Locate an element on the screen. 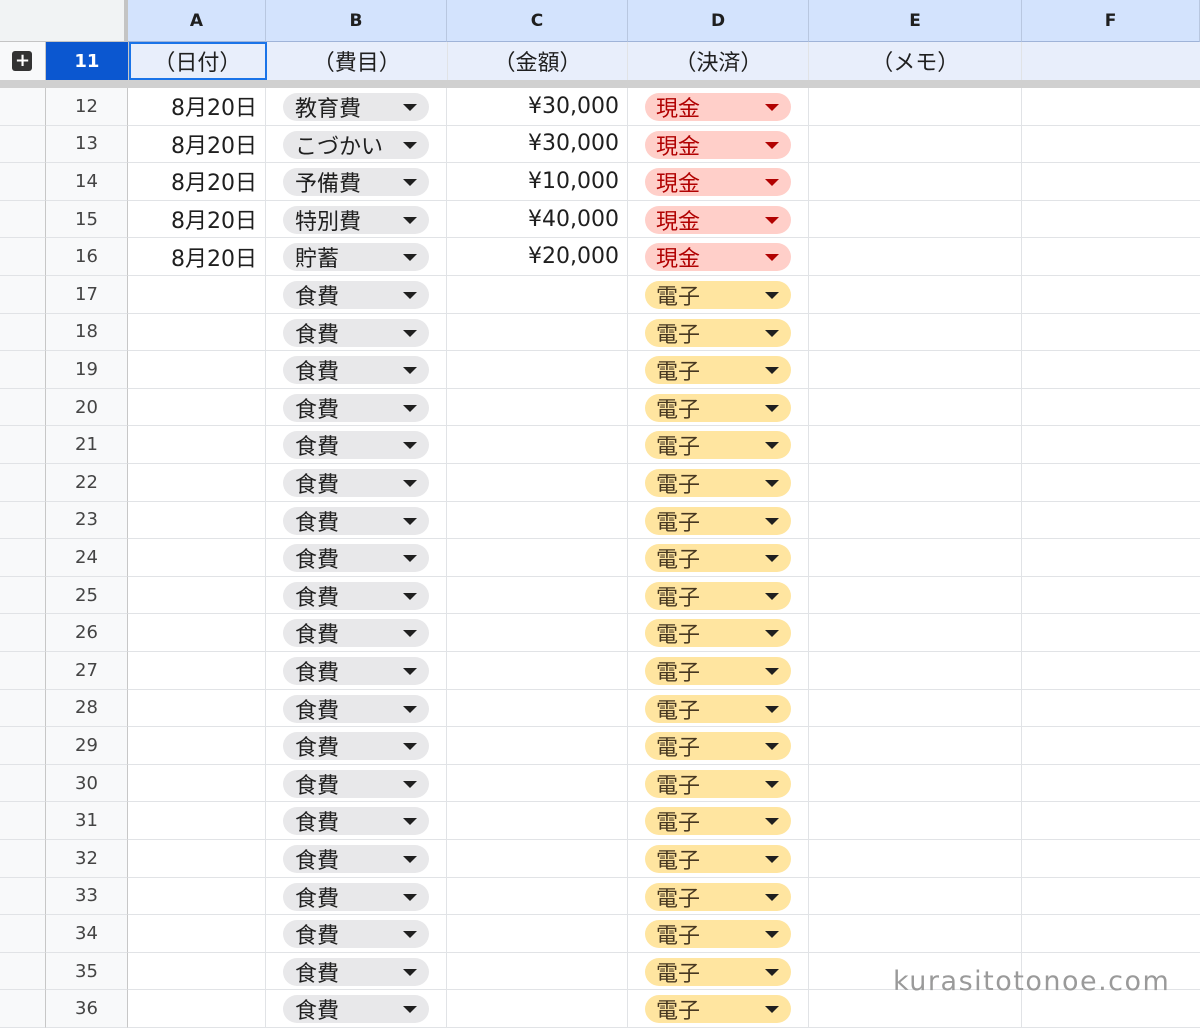 The image size is (1200, 1030). column-header-a: A is located at coordinates (197, 21).